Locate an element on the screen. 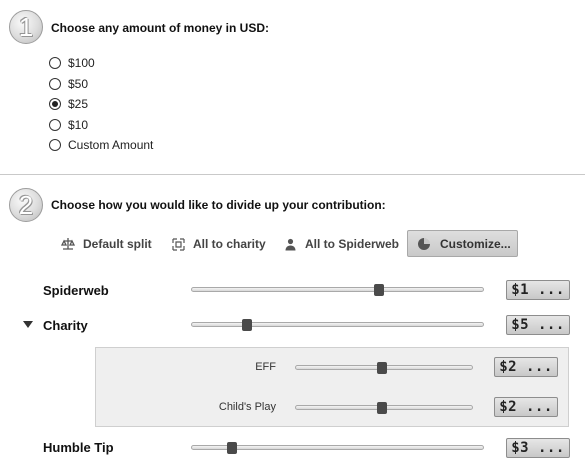 This screenshot has width=585, height=472. person-icon is located at coordinates (290, 244).